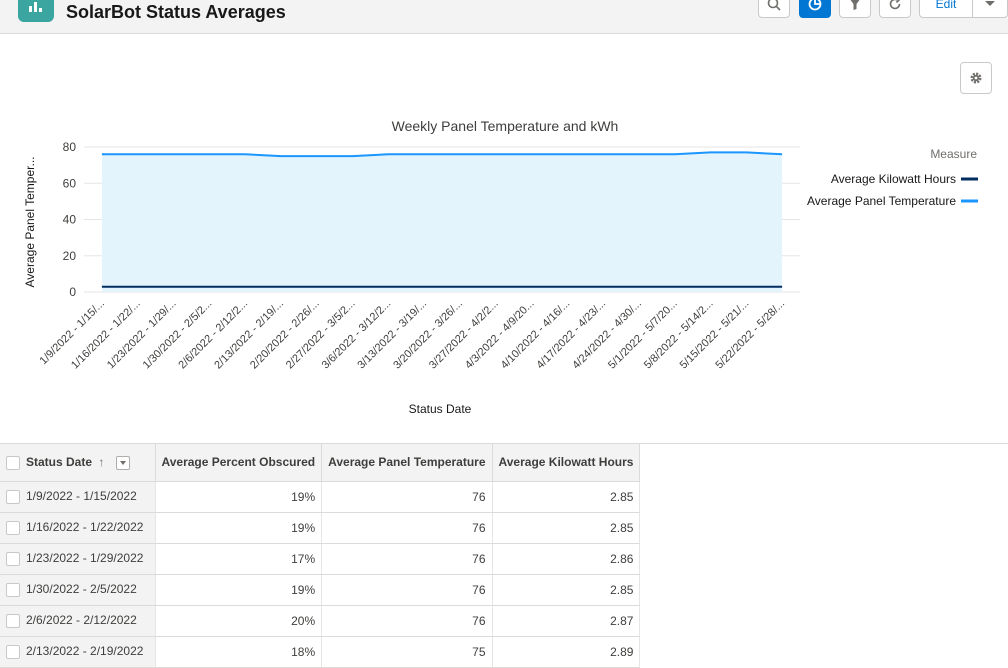 The image size is (1008, 668). What do you see at coordinates (238, 462) in the screenshot?
I see `column-header-percent-obscured: Average Percent Obscured` at bounding box center [238, 462].